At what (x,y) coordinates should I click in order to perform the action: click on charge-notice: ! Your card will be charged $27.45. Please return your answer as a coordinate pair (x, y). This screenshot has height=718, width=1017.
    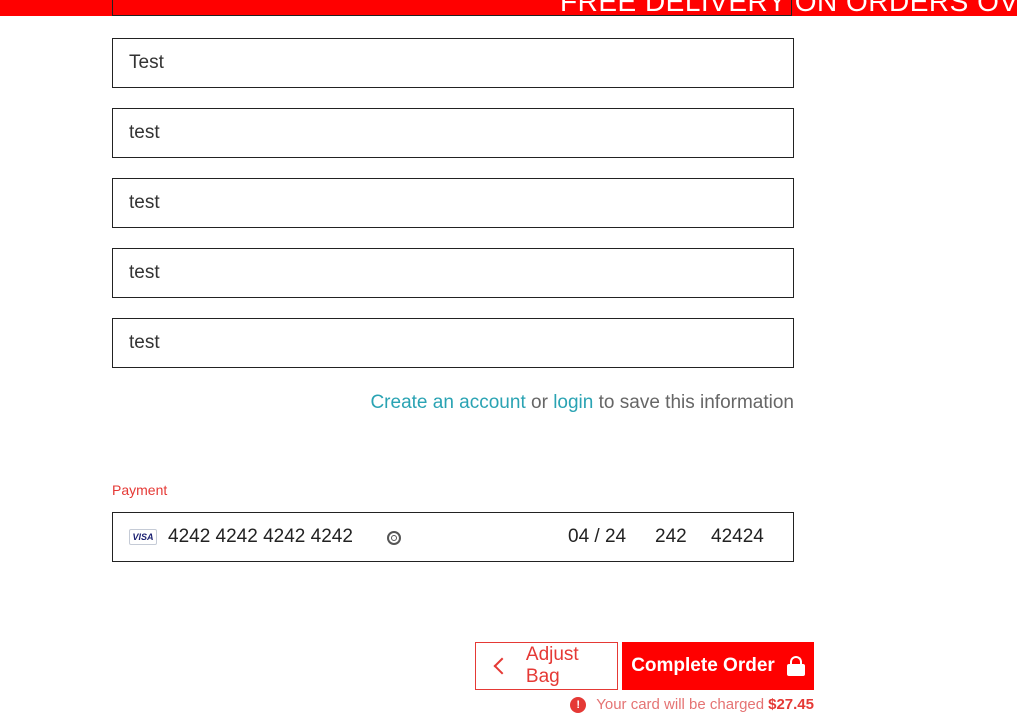
    Looking at the image, I should click on (692, 704).